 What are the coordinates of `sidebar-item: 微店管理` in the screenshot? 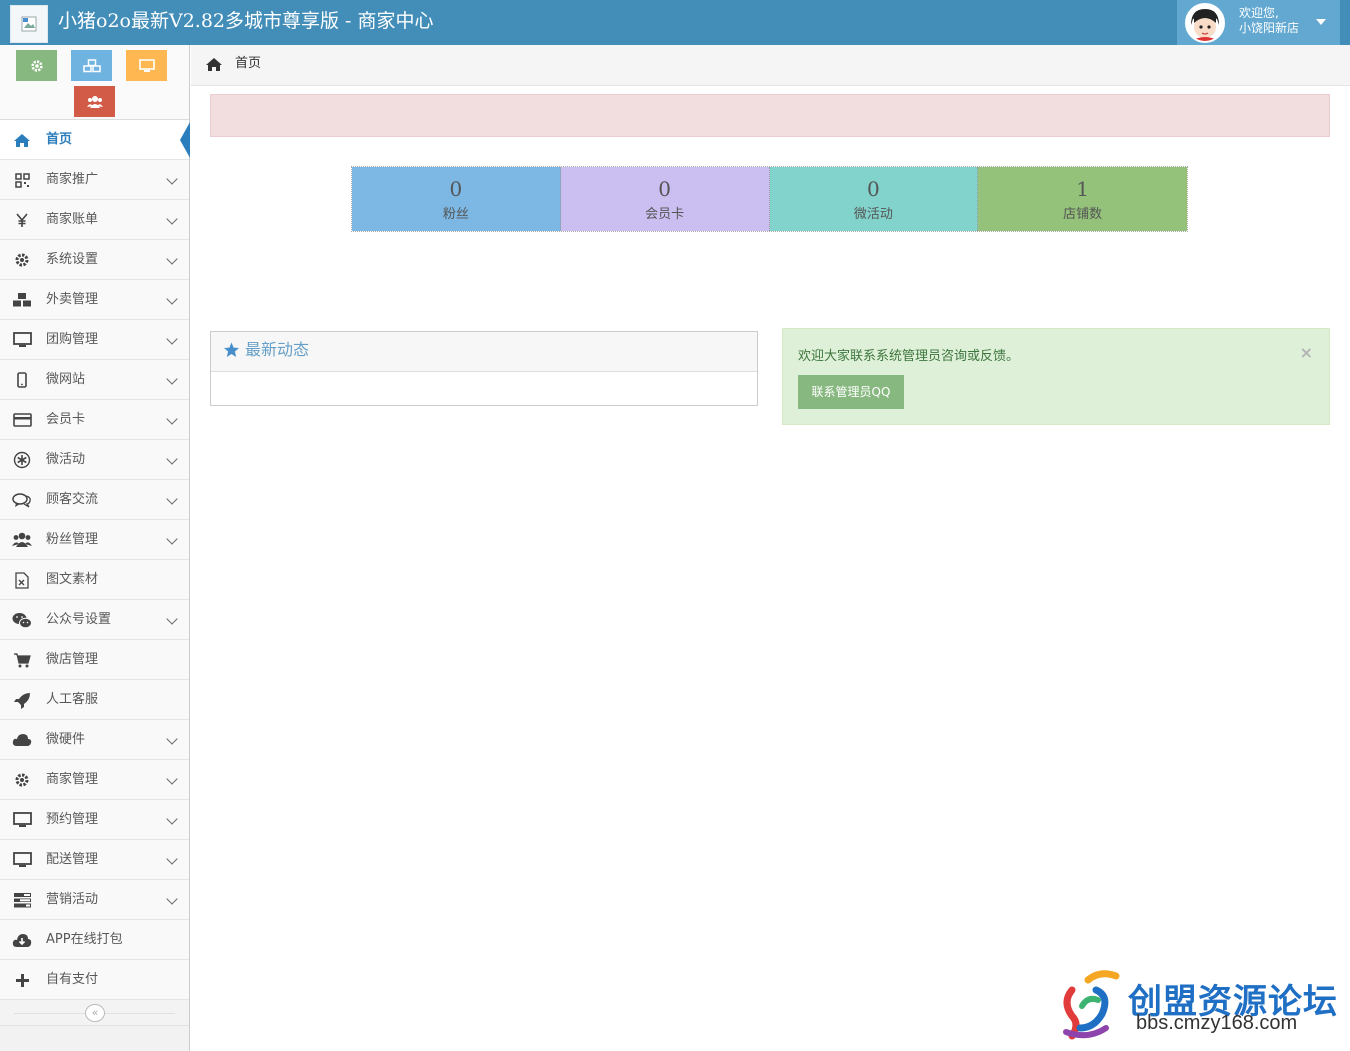 It's located at (94, 660).